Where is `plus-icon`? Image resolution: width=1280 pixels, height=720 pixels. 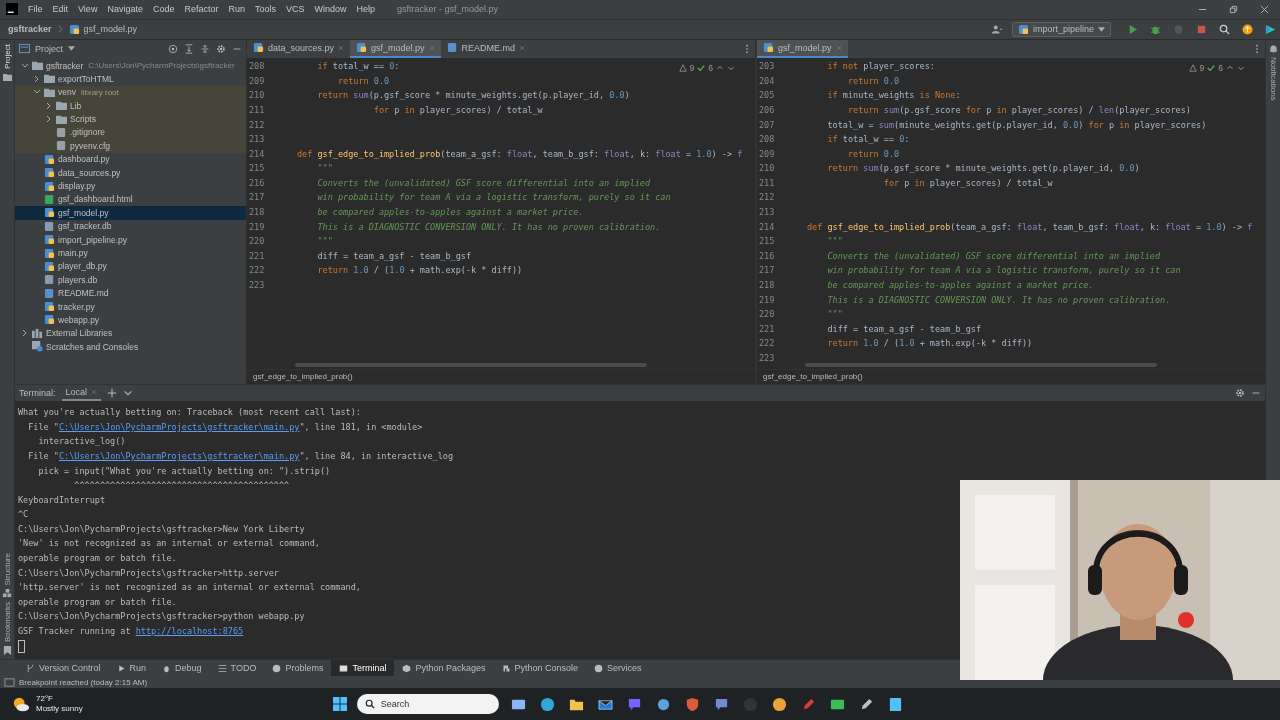 plus-icon is located at coordinates (112, 392).